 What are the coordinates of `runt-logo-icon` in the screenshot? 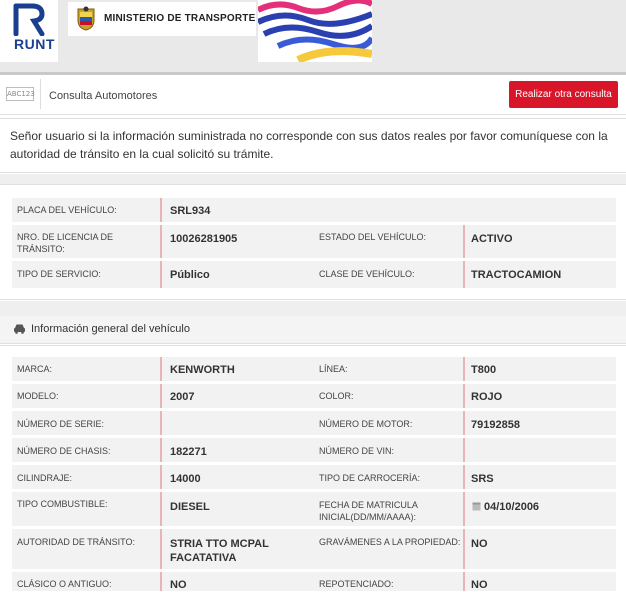 It's located at (29, 19).